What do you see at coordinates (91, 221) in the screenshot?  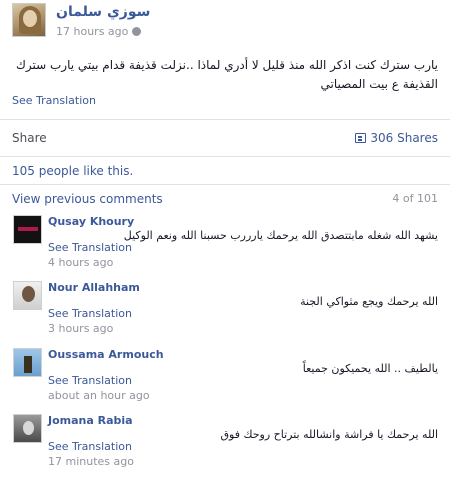 I see `commenter-name: Qusay Khoury` at bounding box center [91, 221].